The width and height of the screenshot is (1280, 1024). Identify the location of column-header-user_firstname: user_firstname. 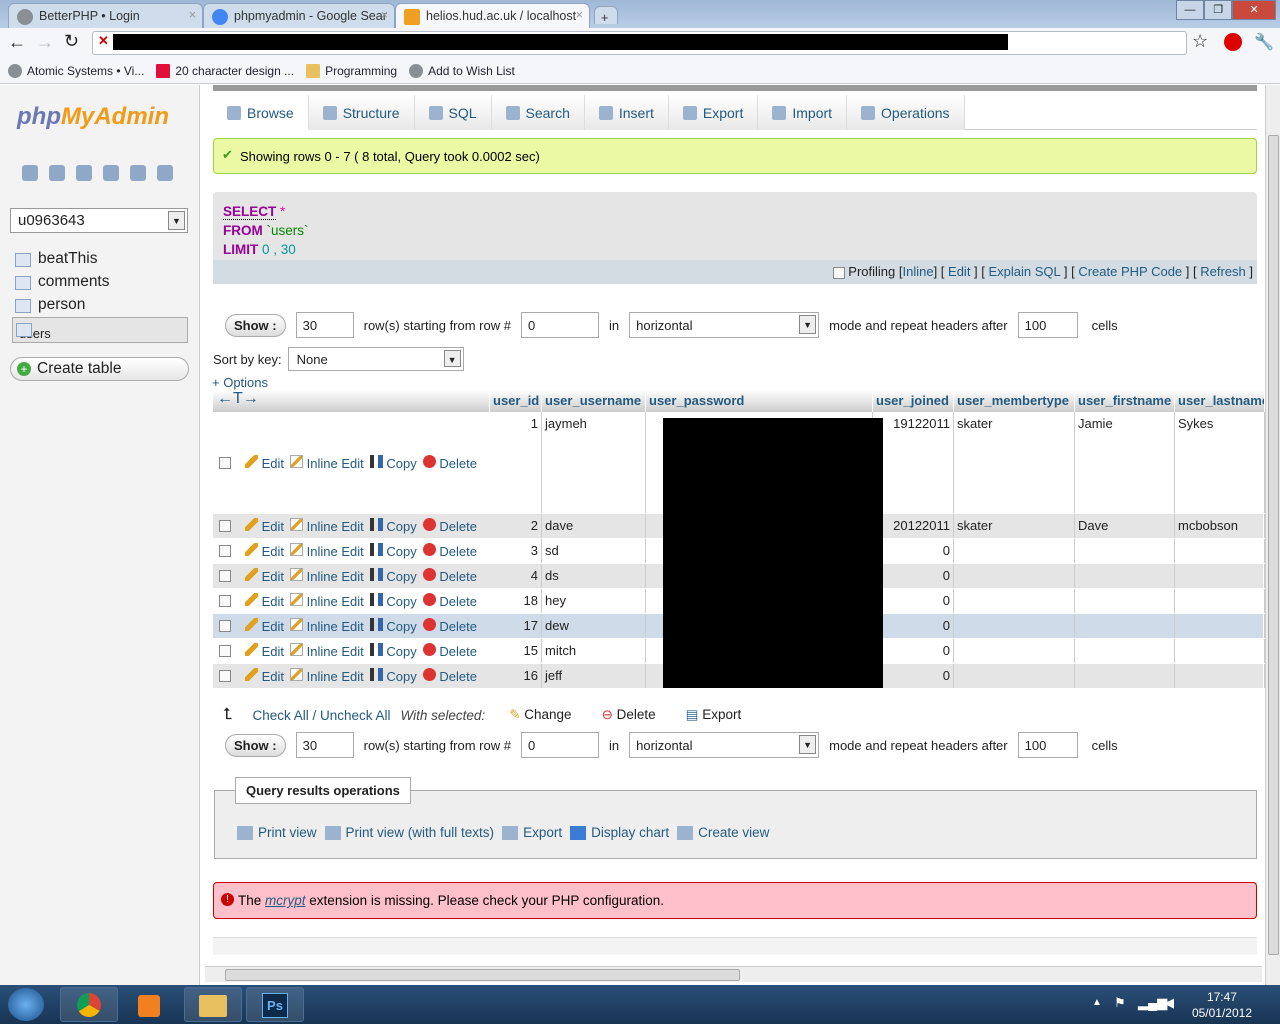
(1125, 401).